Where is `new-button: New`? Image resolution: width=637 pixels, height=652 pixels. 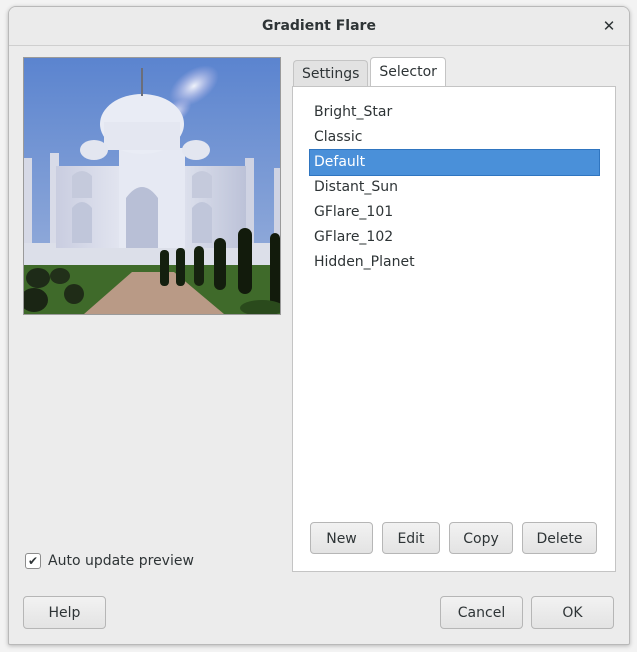 new-button: New is located at coordinates (341, 538).